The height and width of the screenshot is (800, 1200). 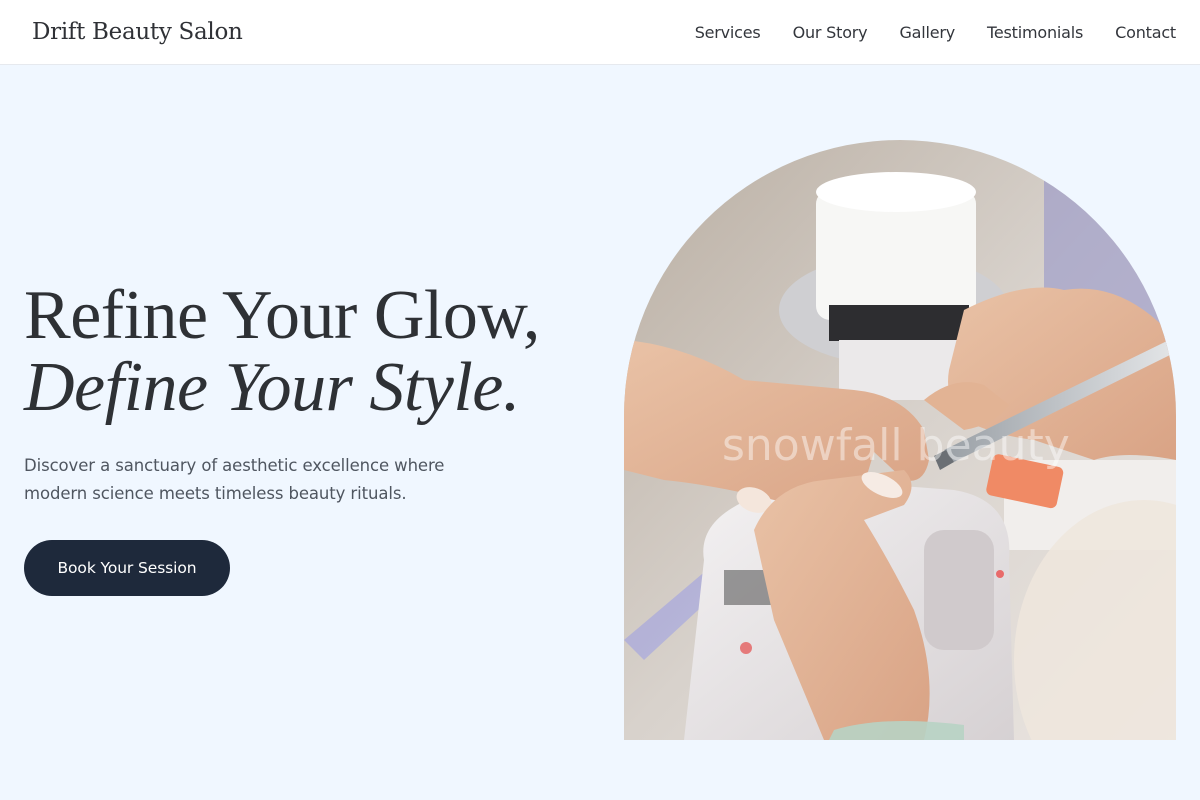 What do you see at coordinates (896, 445) in the screenshot?
I see `image-watermark: snowfall beauty` at bounding box center [896, 445].